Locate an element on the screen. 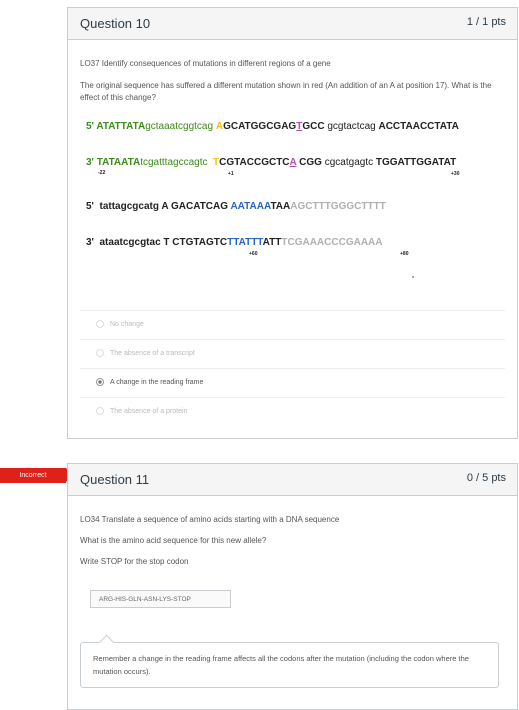 The image size is (519, 710). seq4-lower: 3' ataatcgcgtac is located at coordinates (125, 242).